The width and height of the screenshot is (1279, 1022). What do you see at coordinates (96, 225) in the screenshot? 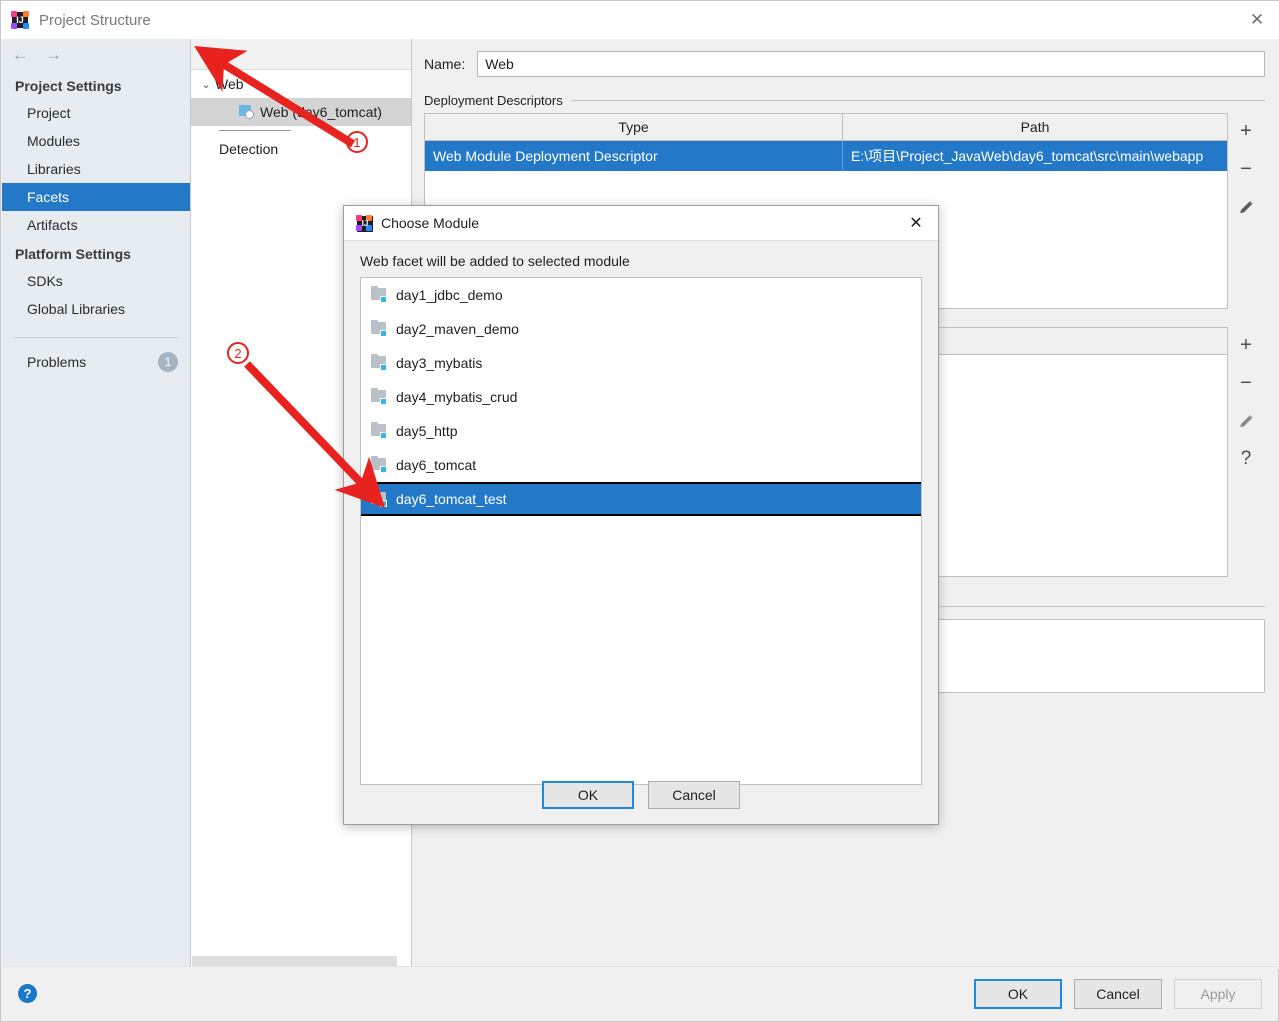
I see `sidebar-item-artifacts: Artifacts` at bounding box center [96, 225].